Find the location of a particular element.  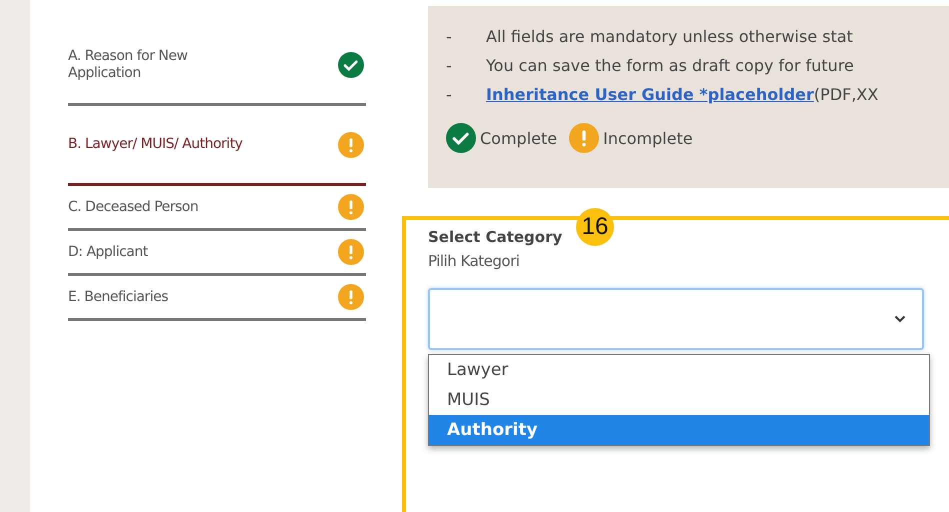

step-tab: D: Applicant is located at coordinates (217, 253).